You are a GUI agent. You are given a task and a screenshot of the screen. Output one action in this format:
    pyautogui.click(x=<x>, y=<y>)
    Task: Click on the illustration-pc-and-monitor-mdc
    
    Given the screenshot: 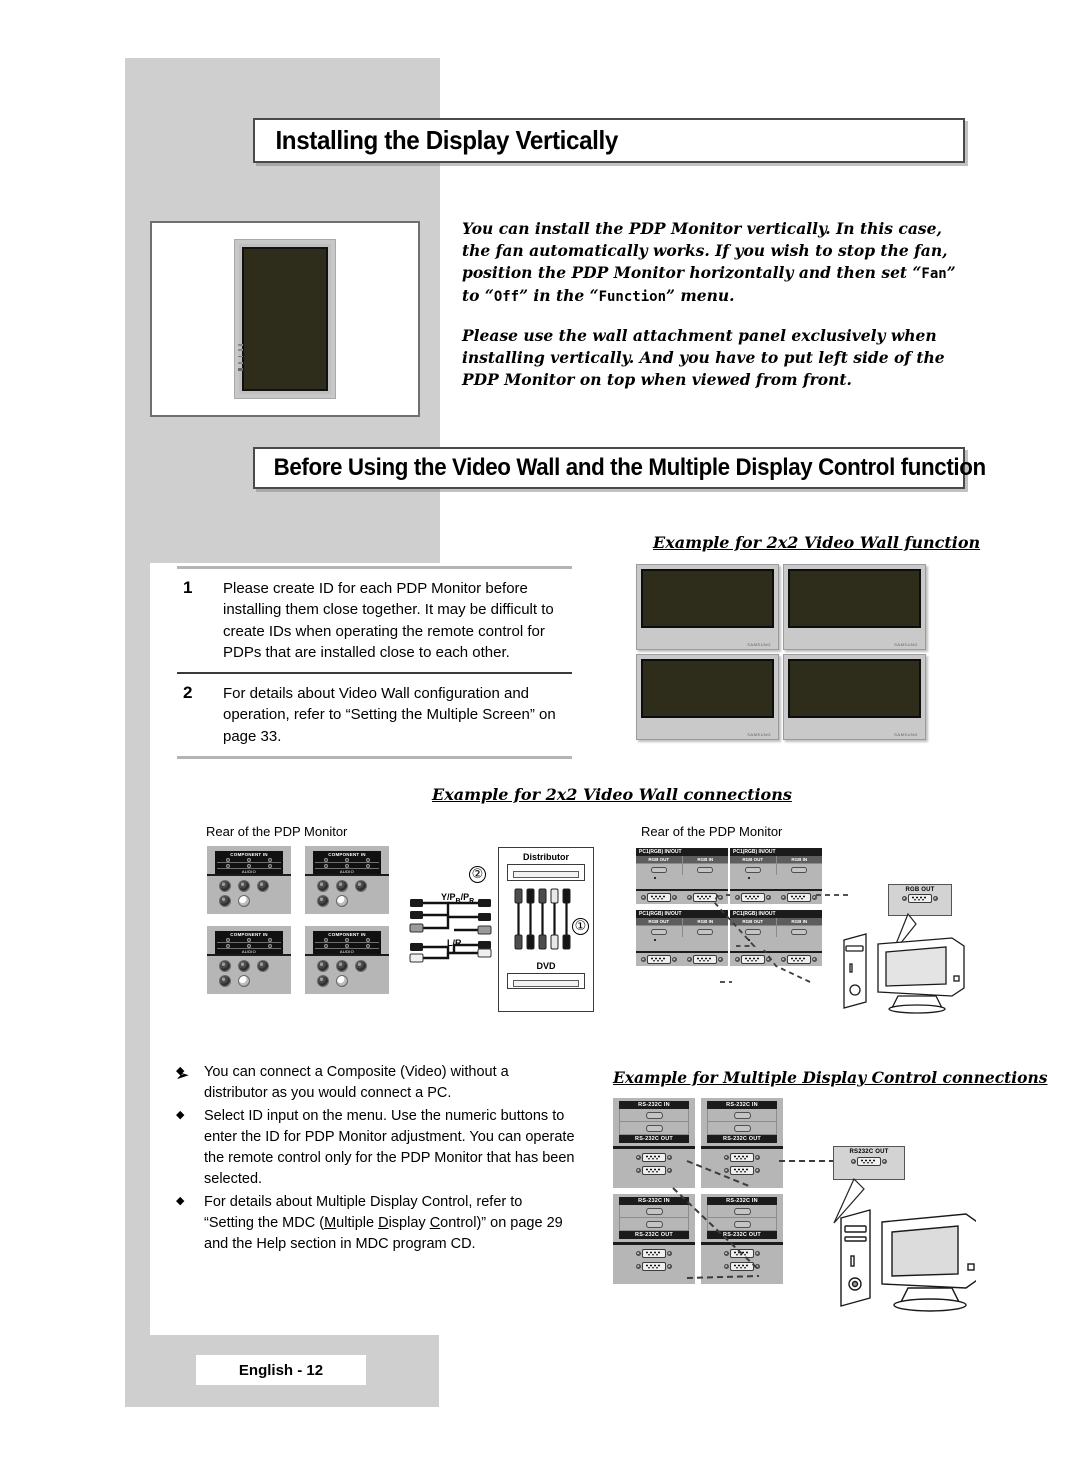 What is the action you would take?
    pyautogui.click(x=908, y=1260)
    